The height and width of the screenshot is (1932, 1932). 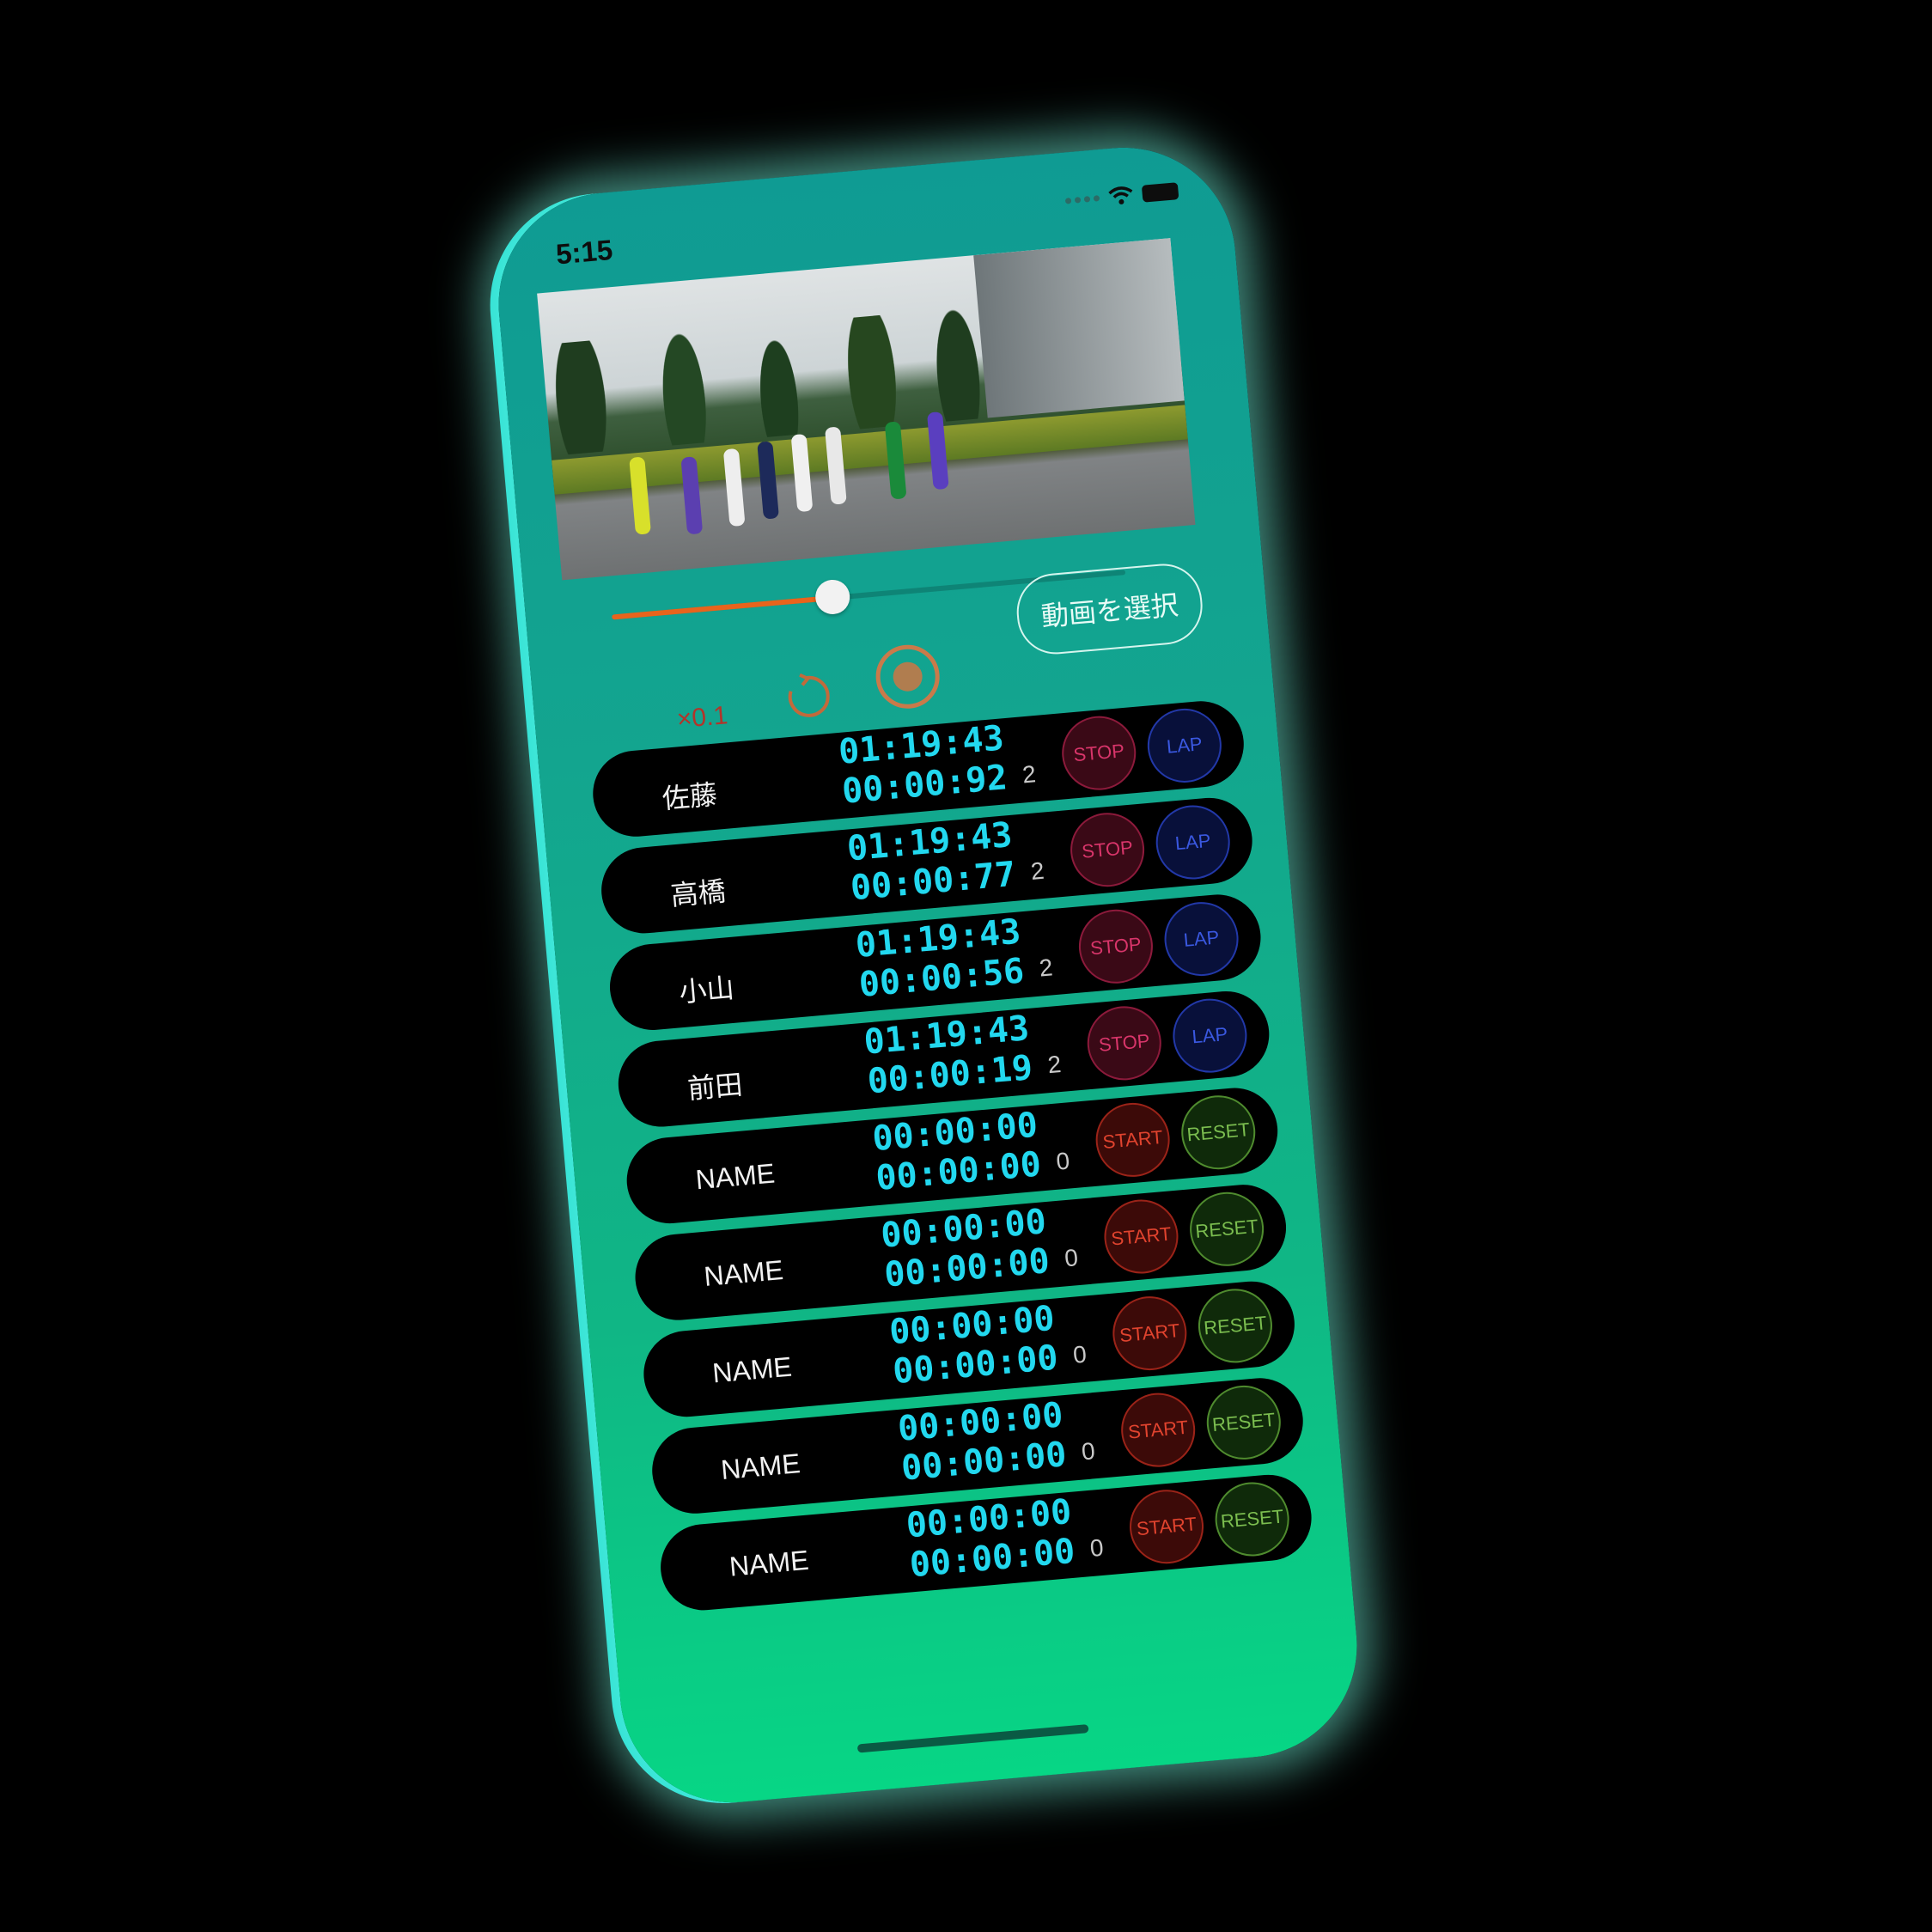 What do you see at coordinates (702, 717) in the screenshot?
I see `playback-speed-button: ×0.1` at bounding box center [702, 717].